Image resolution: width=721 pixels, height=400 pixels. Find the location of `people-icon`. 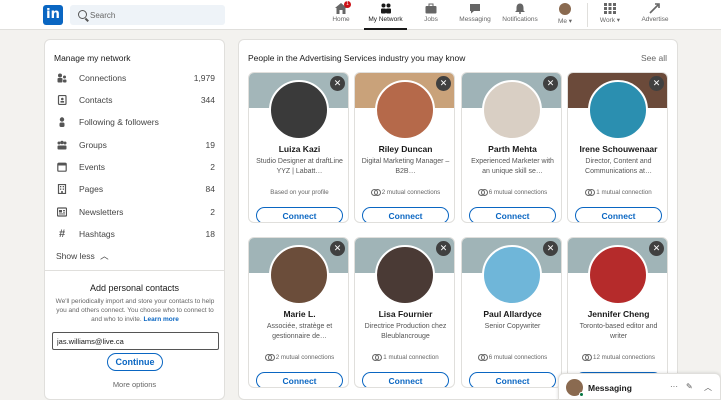

people-icon is located at coordinates (62, 78).